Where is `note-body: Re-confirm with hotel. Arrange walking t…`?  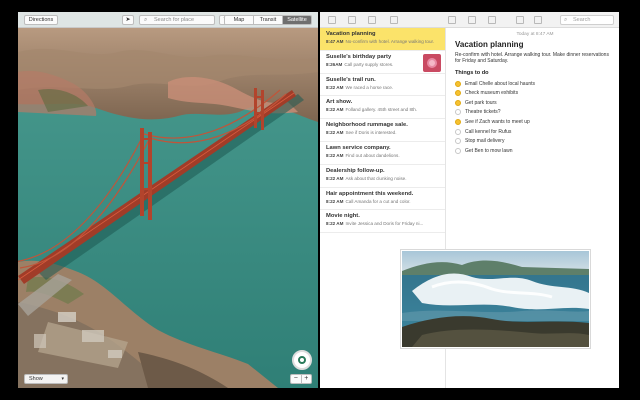
note-body: Re-confirm with hotel. Arrange walking t… is located at coordinates (532, 58).